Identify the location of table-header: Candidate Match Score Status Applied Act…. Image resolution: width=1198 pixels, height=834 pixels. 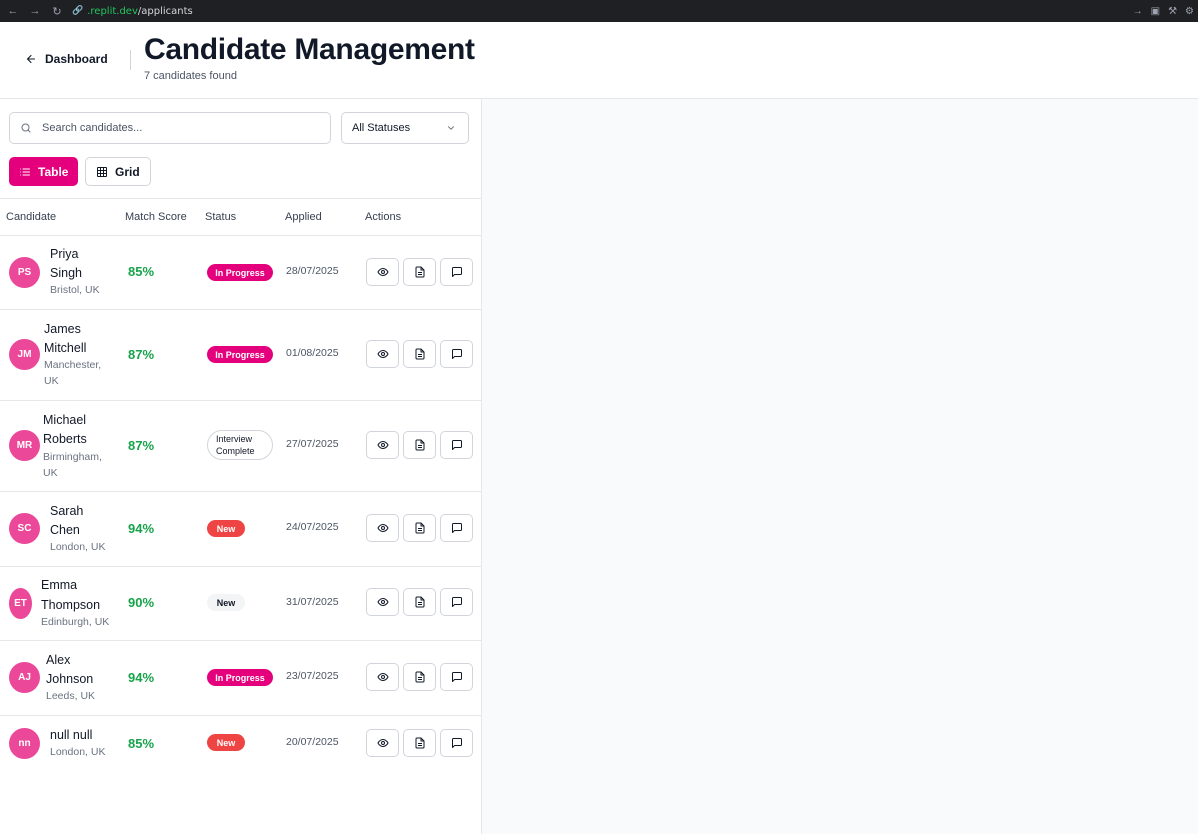
(240, 217).